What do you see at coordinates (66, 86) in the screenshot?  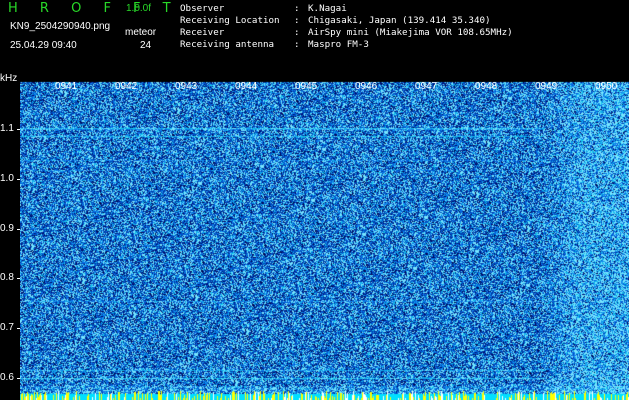 I see `time-label: 0941` at bounding box center [66, 86].